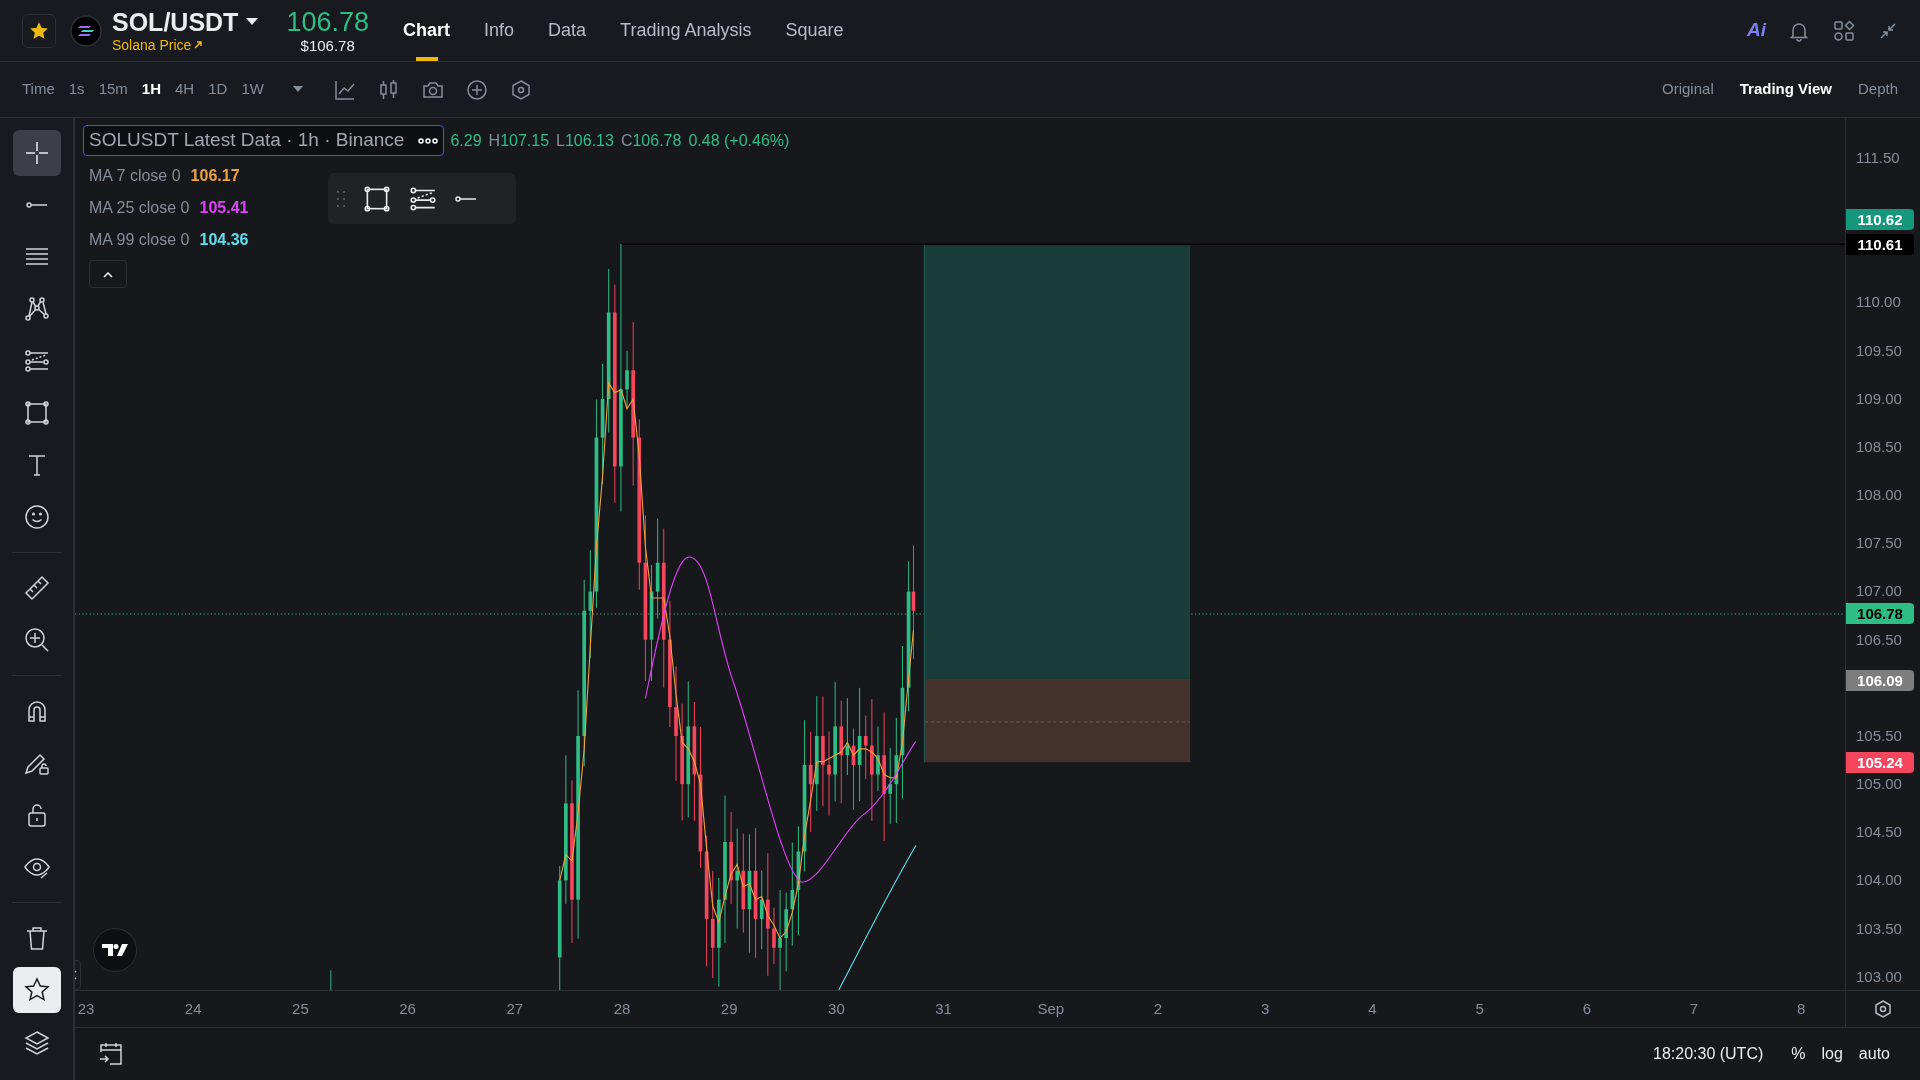 This screenshot has width=1920, height=1080. I want to click on indicator-label: MA 99 close 0, so click(139, 240).